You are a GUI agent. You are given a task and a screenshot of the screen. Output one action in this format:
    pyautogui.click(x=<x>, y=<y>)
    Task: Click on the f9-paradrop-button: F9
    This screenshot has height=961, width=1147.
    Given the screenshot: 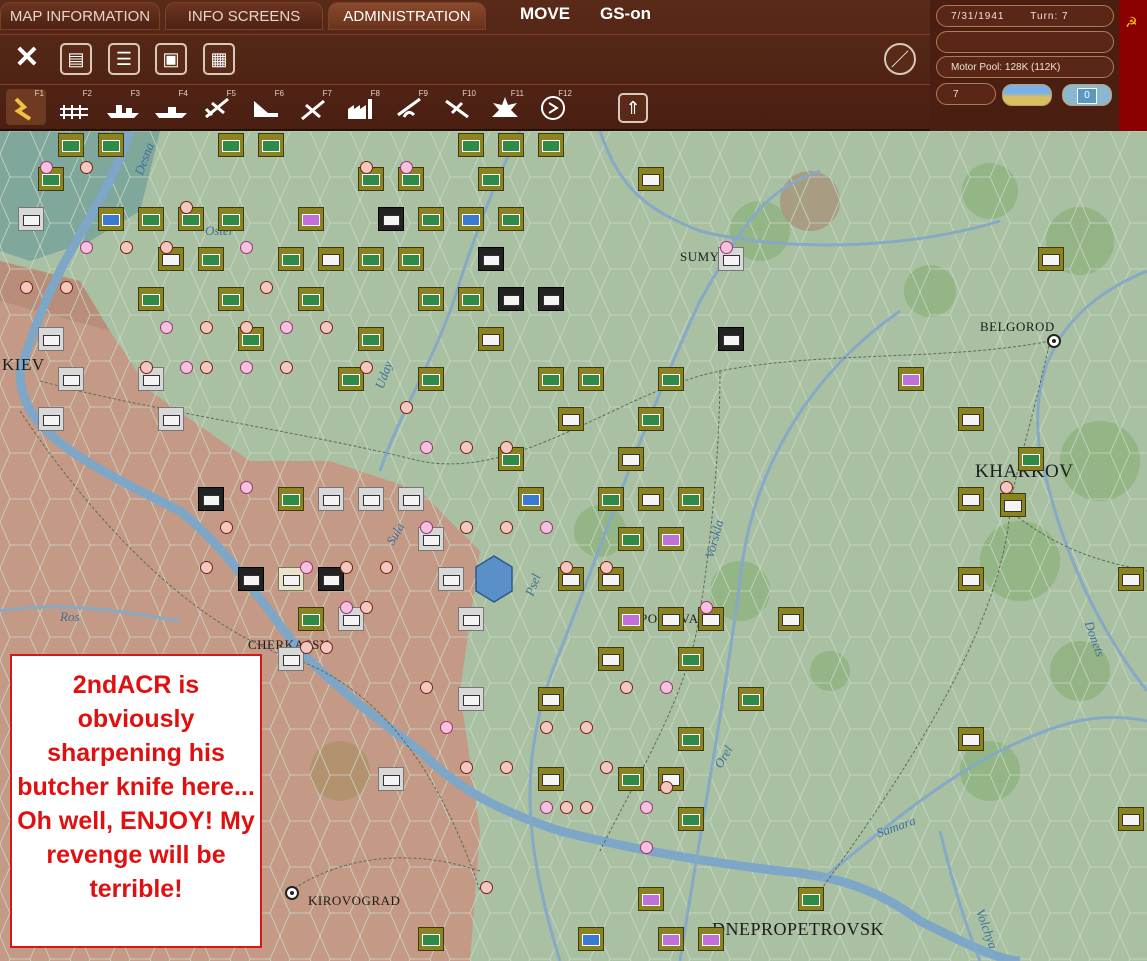 What is the action you would take?
    pyautogui.click(x=410, y=107)
    